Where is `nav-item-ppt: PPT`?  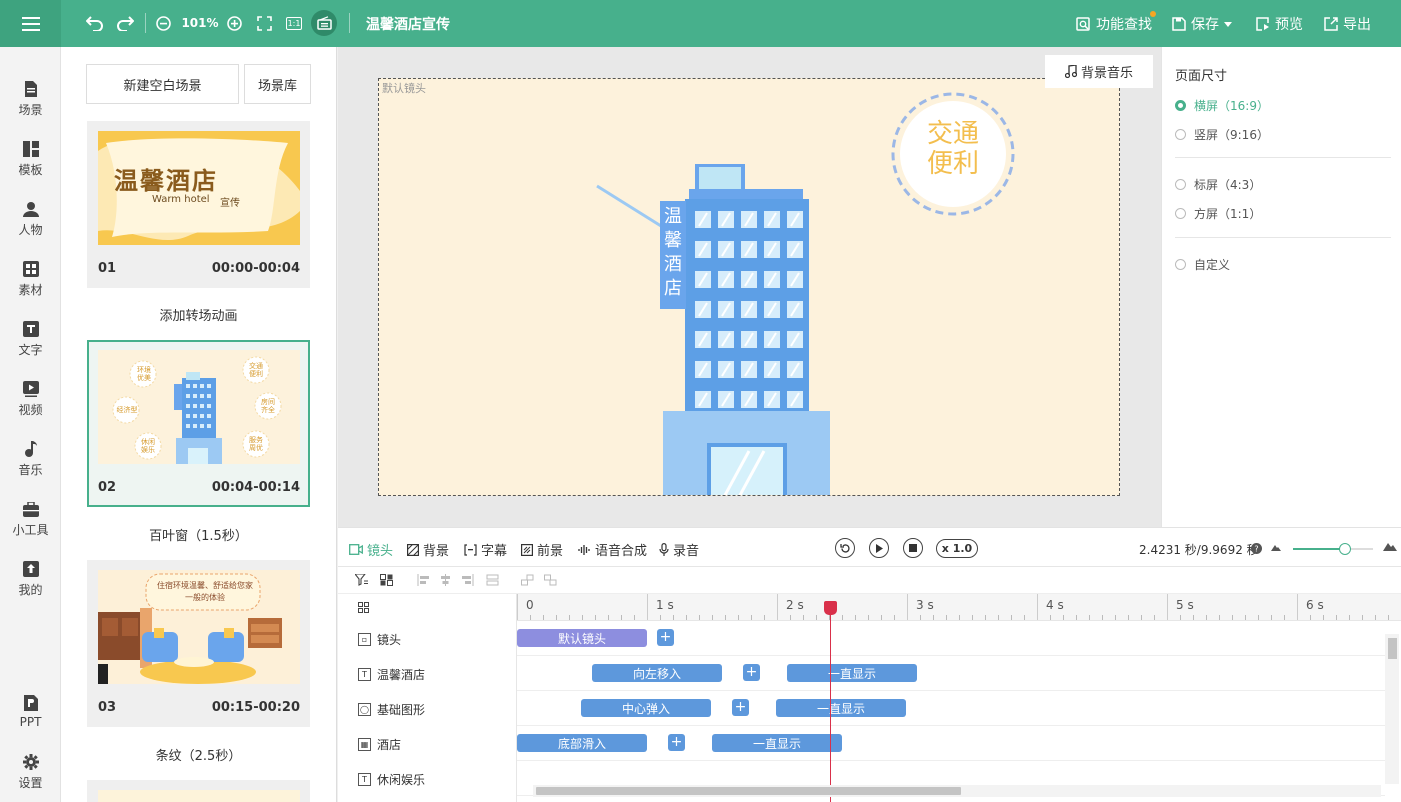
nav-item-ppt: PPT is located at coordinates (30, 711).